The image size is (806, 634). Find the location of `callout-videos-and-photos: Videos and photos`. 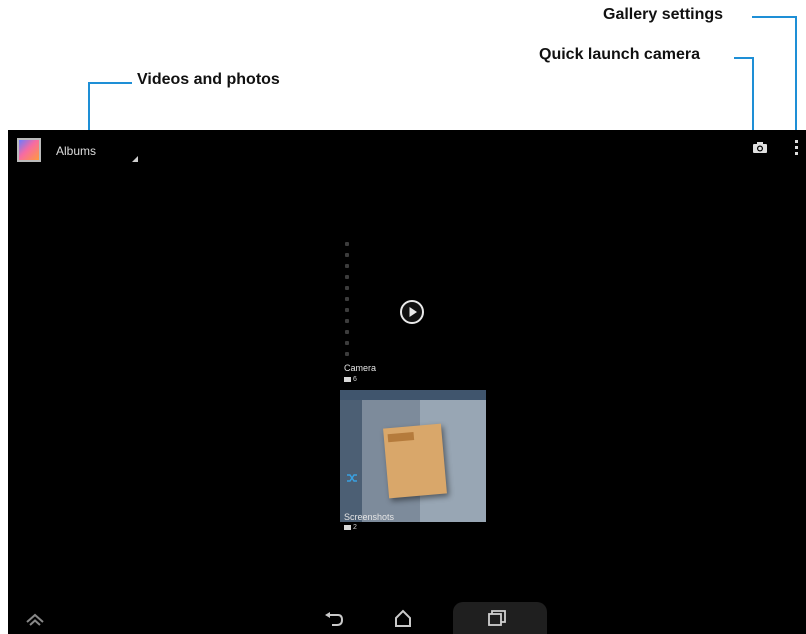

callout-videos-and-photos: Videos and photos is located at coordinates (208, 79).